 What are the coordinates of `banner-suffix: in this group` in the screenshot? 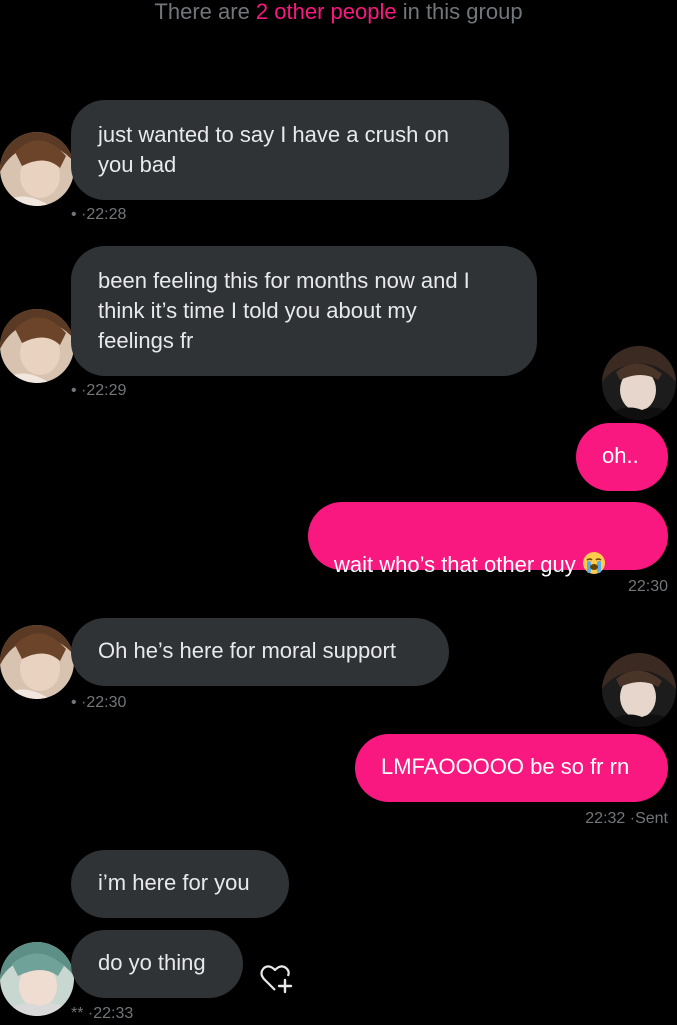 It's located at (459, 12).